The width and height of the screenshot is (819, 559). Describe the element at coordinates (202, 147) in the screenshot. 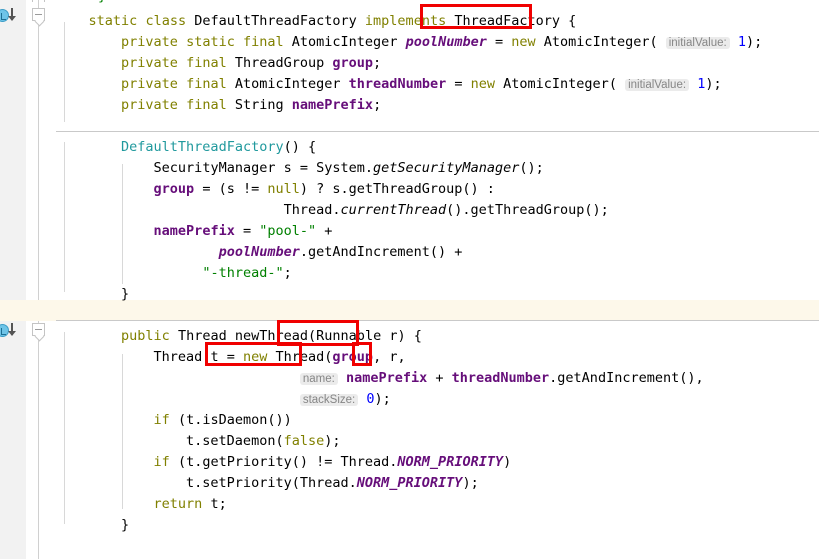

I see `code-token: DefaultThreadFactory` at that location.